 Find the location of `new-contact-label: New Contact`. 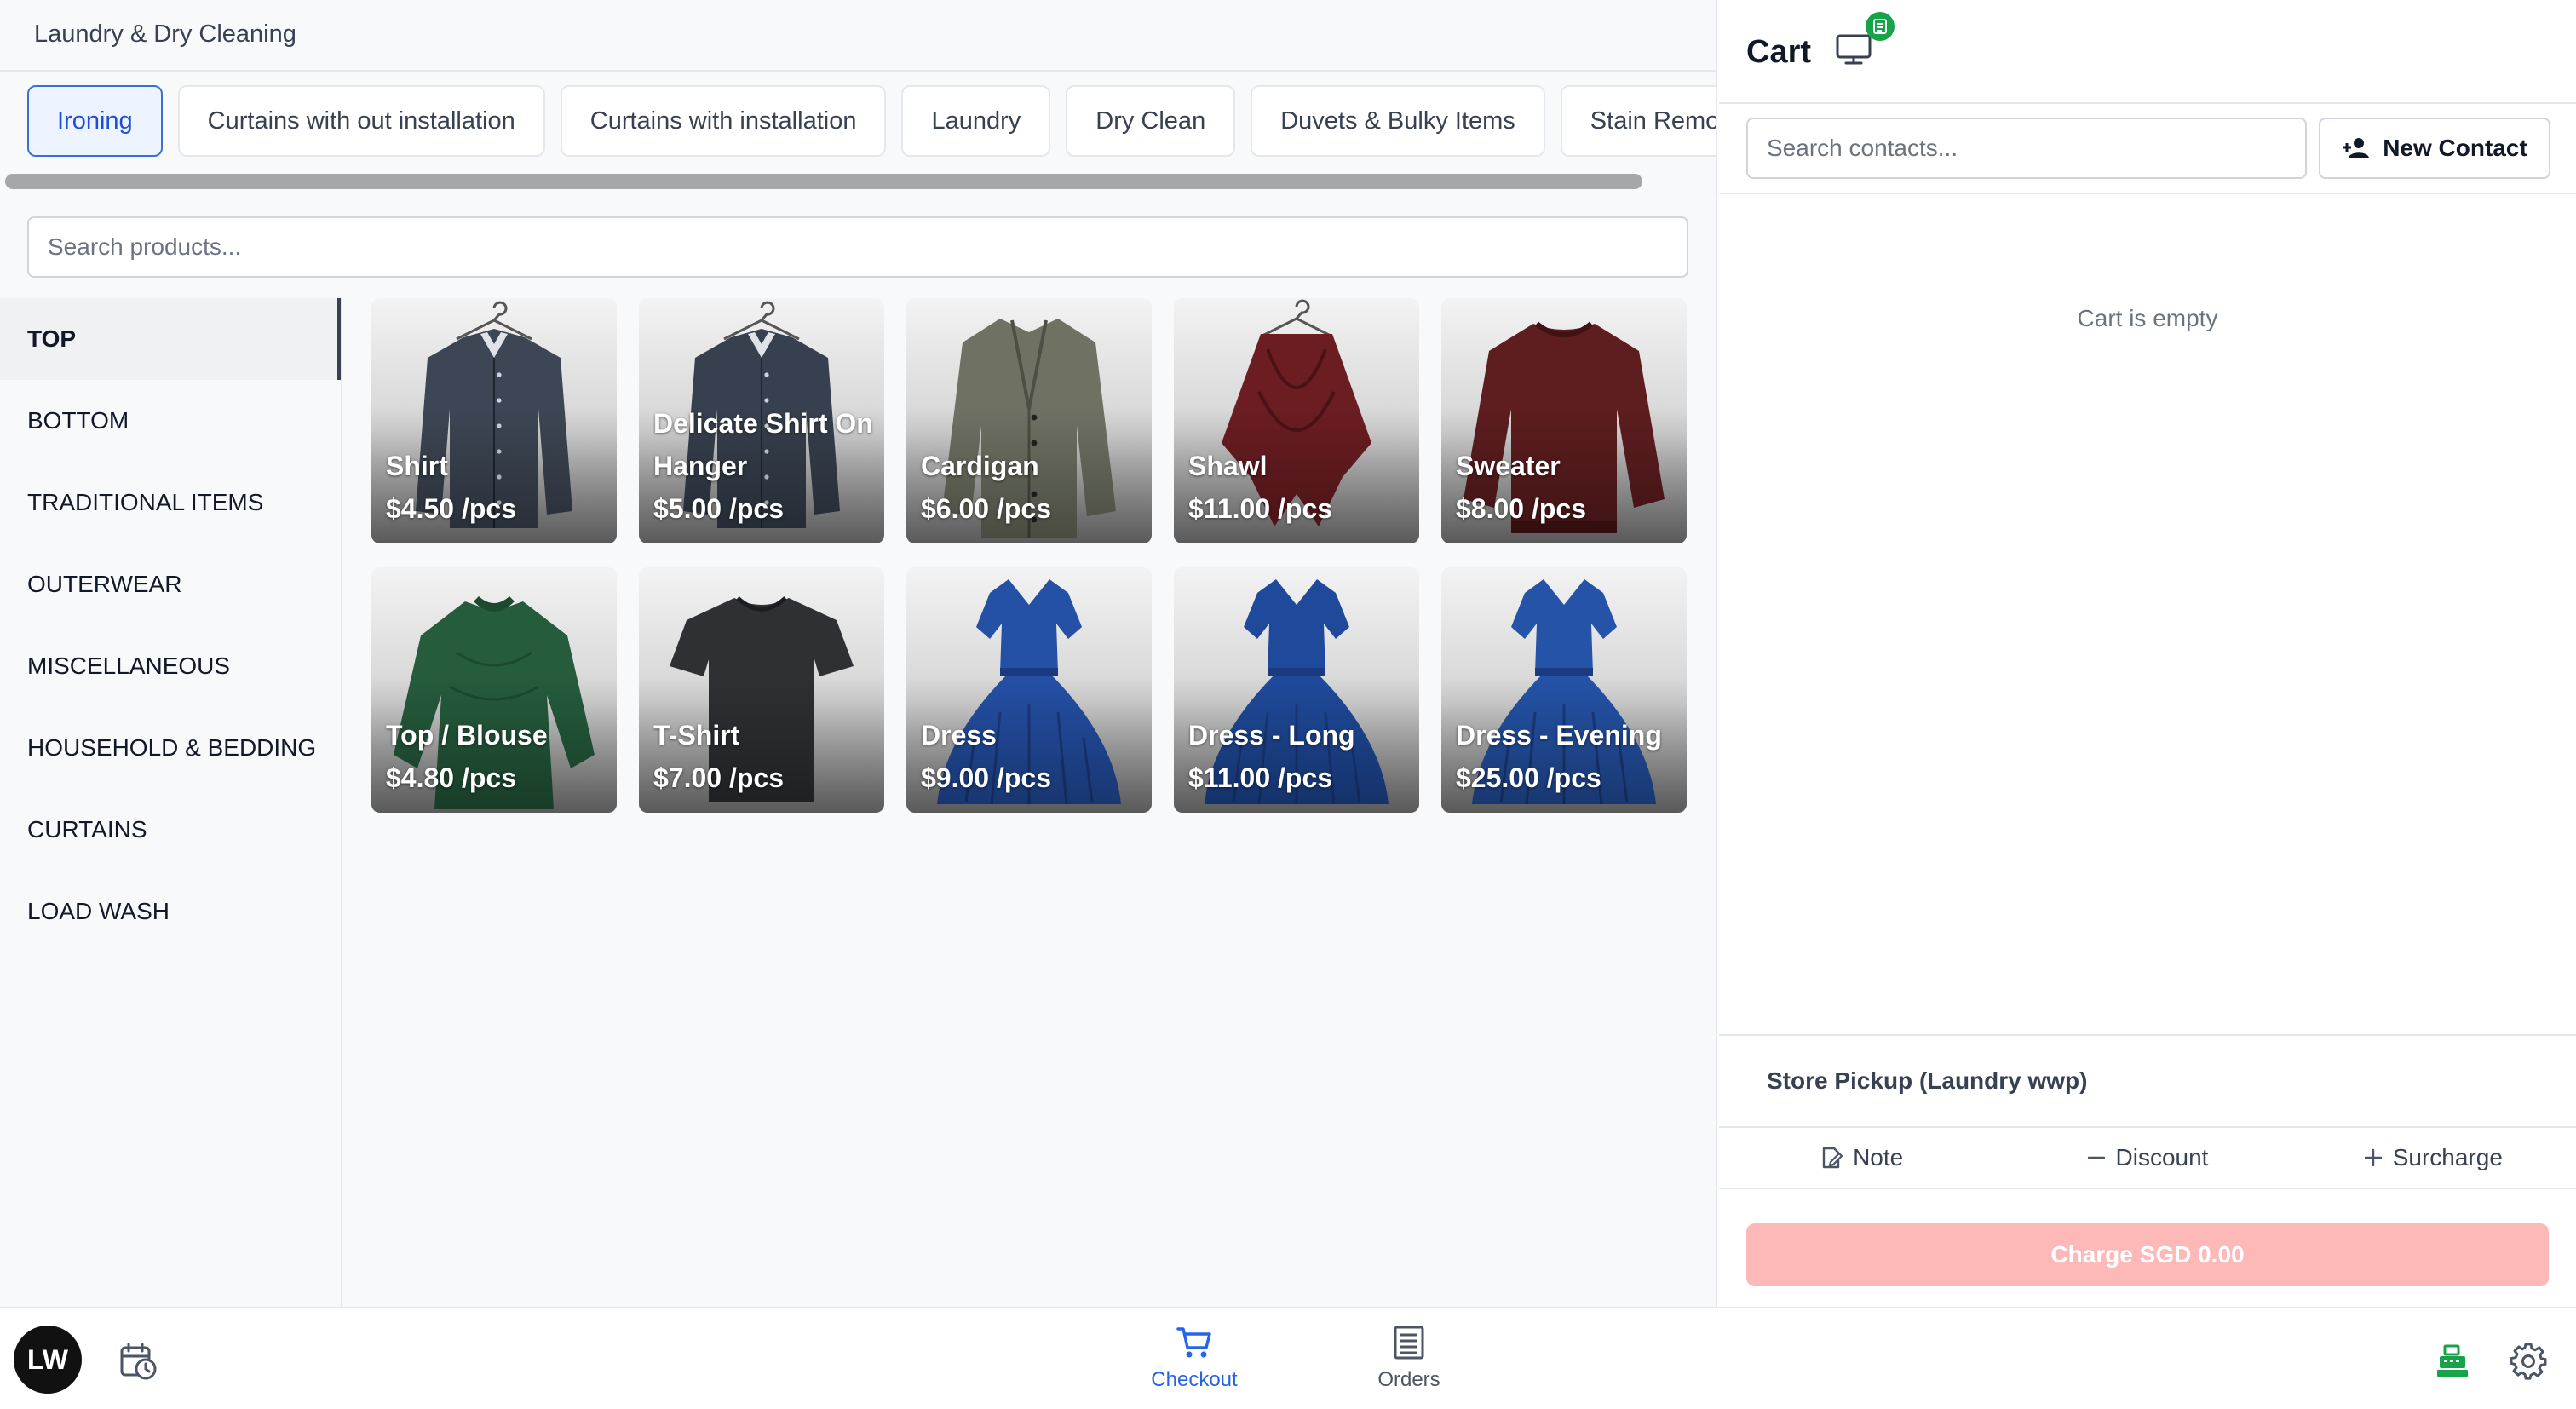

new-contact-label: New Contact is located at coordinates (2455, 148).